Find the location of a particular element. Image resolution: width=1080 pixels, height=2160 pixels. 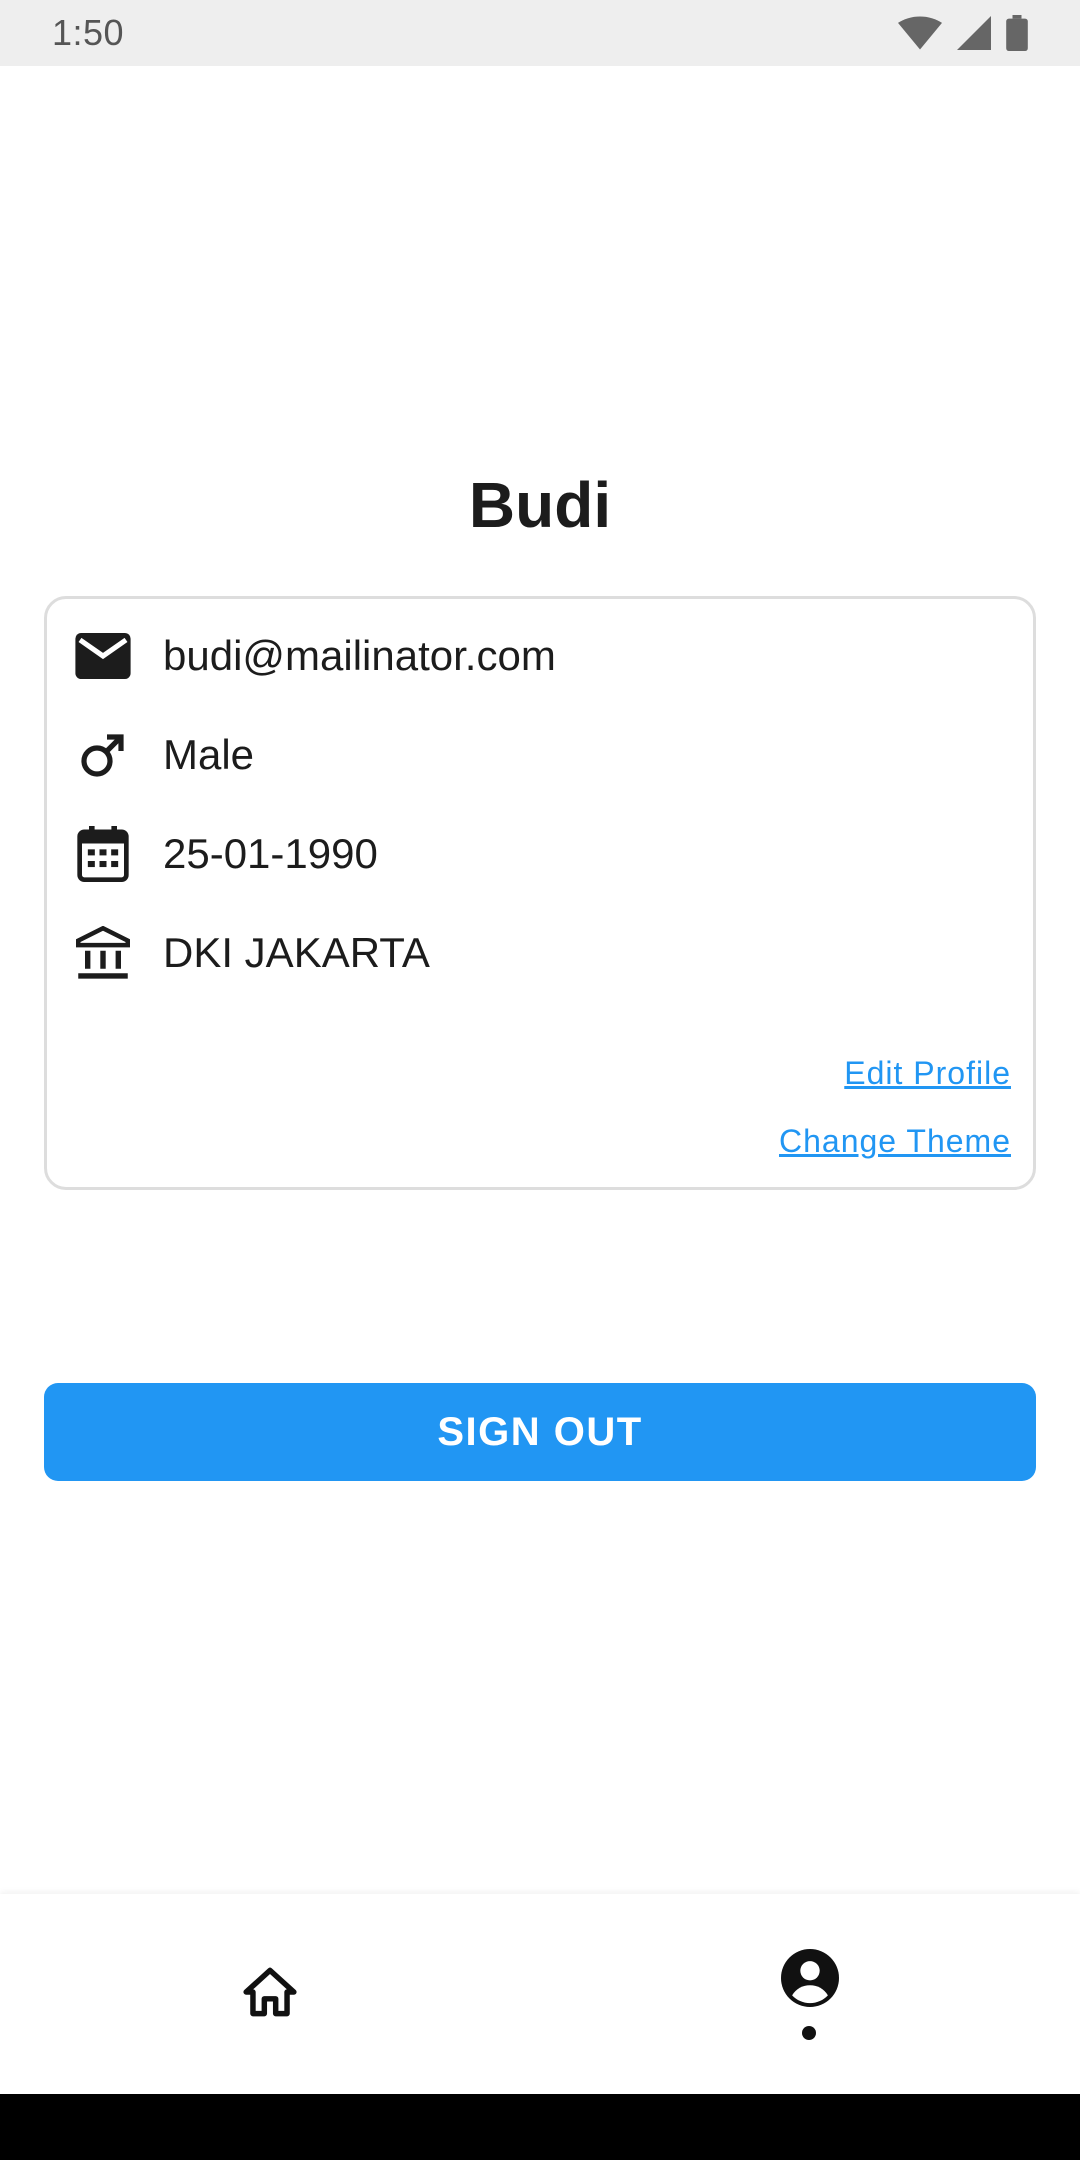

bottom-navigation is located at coordinates (540, 1994).